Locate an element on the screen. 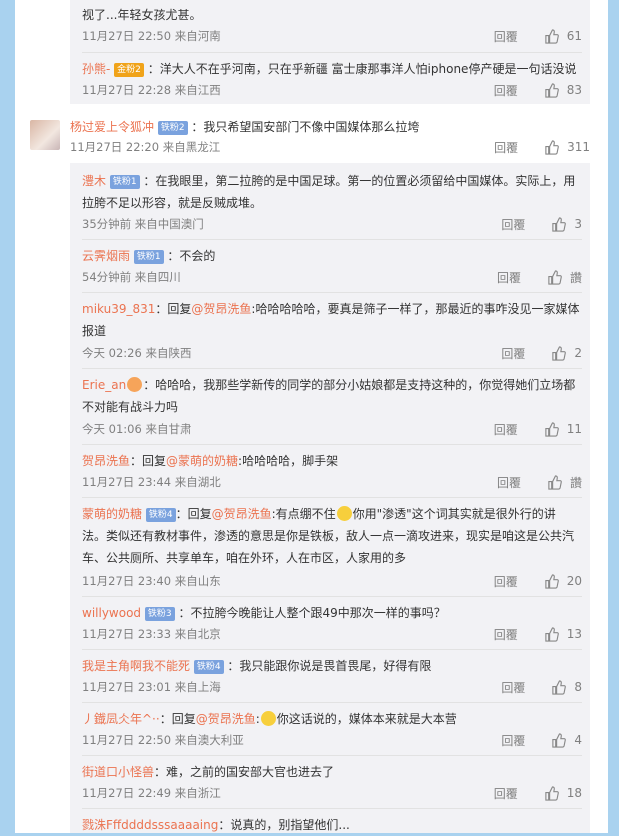 The image size is (619, 836). like-button: 3 is located at coordinates (566, 224).